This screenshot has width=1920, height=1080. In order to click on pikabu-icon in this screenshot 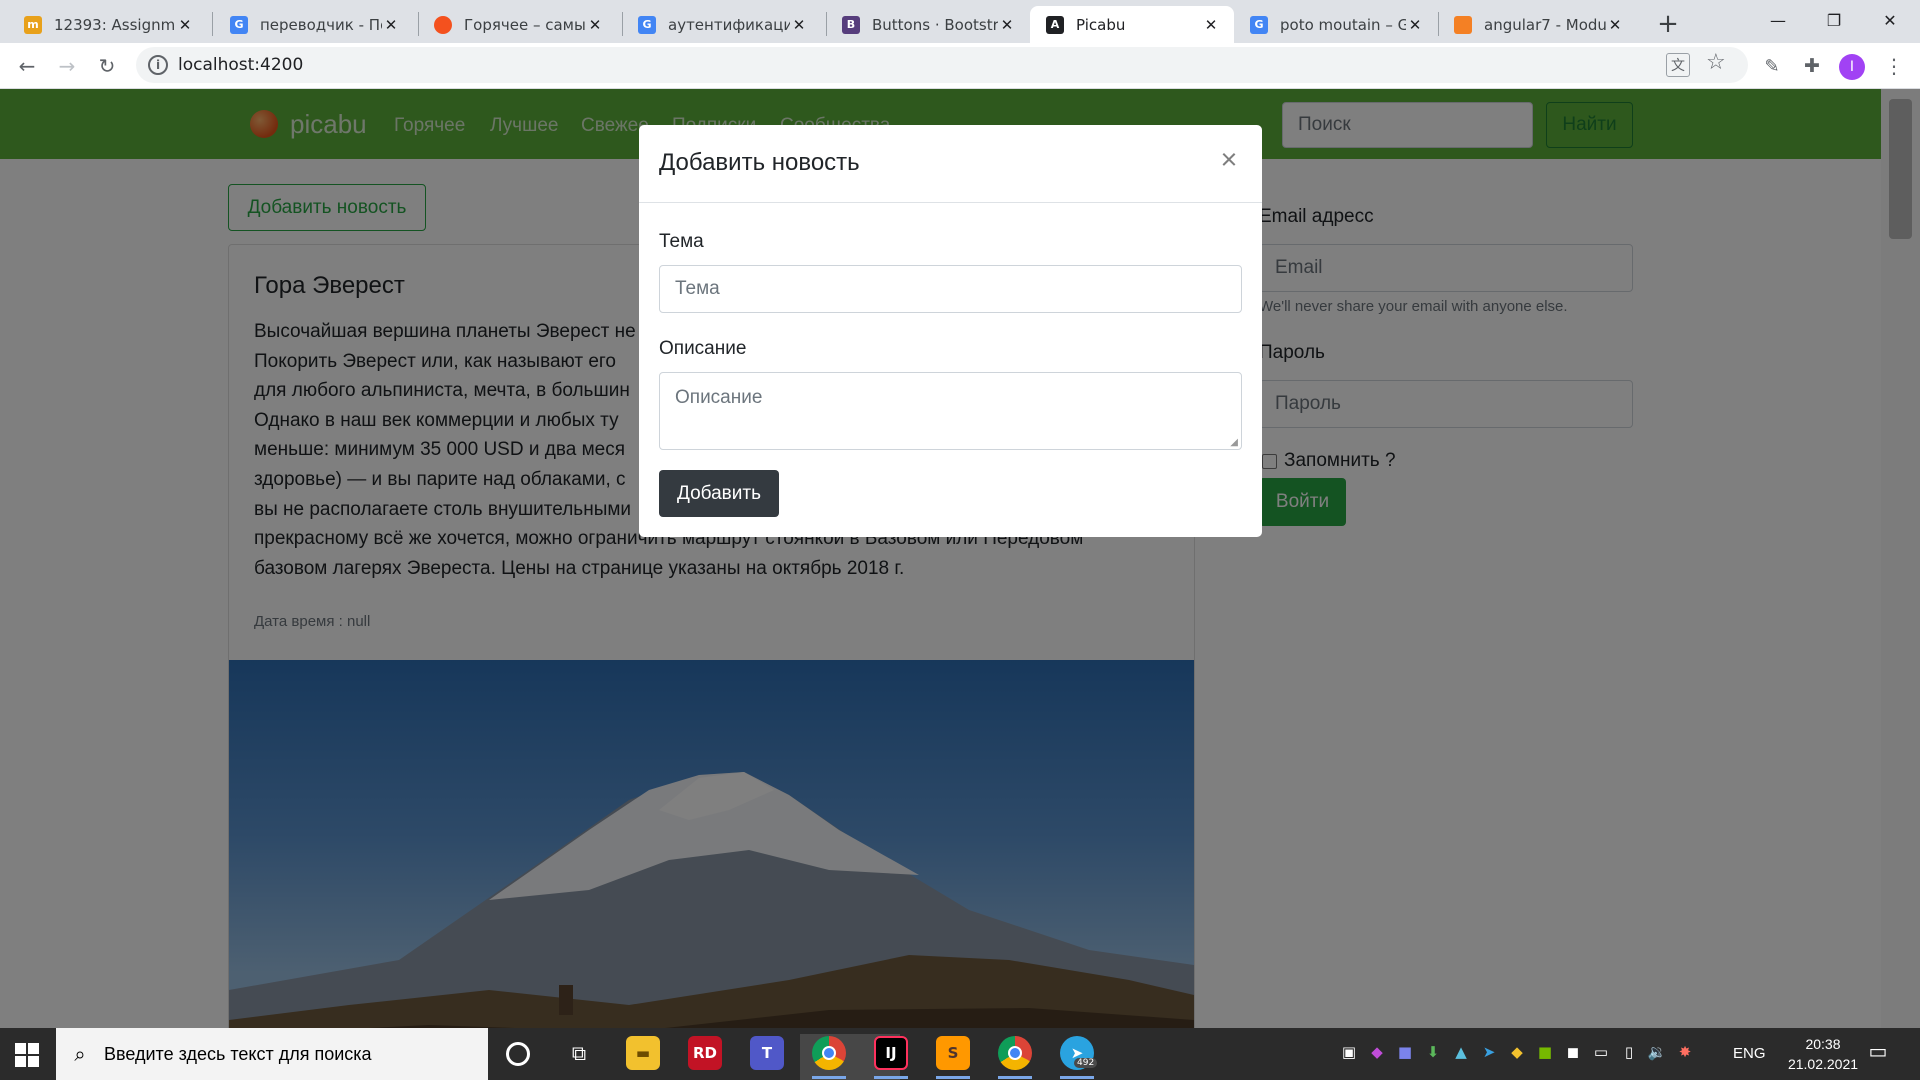, I will do `click(443, 24)`.